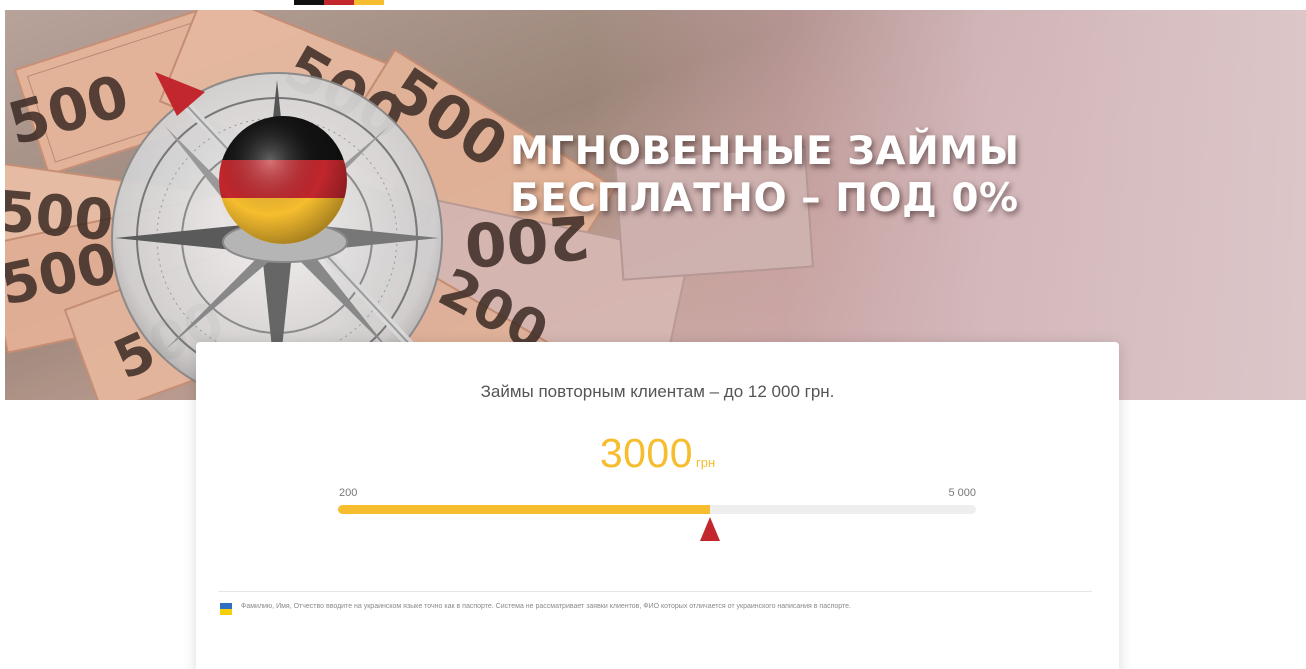 The width and height of the screenshot is (1306, 669). I want to click on loan-amount-unit: грн, so click(706, 462).